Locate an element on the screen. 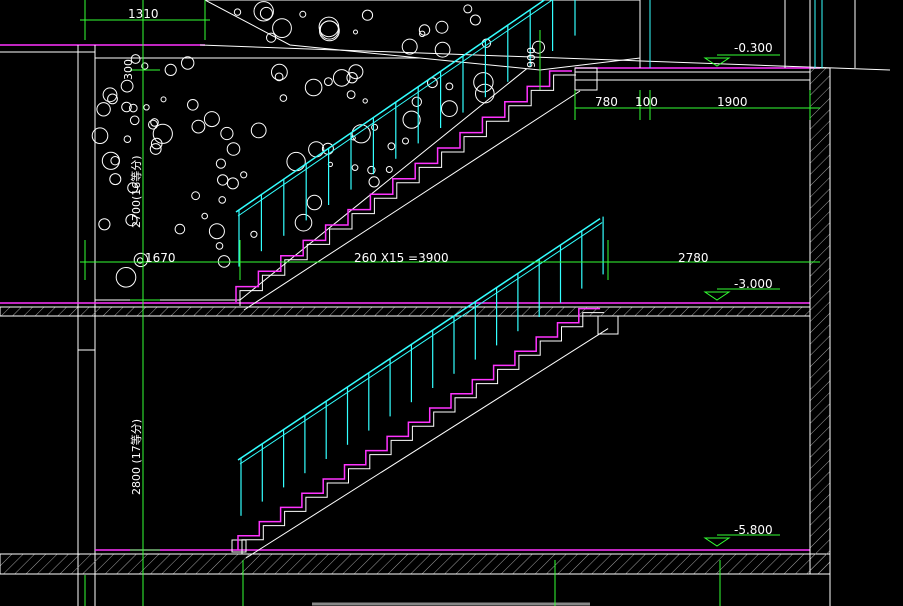  dim-left-landing: 1670 is located at coordinates (160, 258).